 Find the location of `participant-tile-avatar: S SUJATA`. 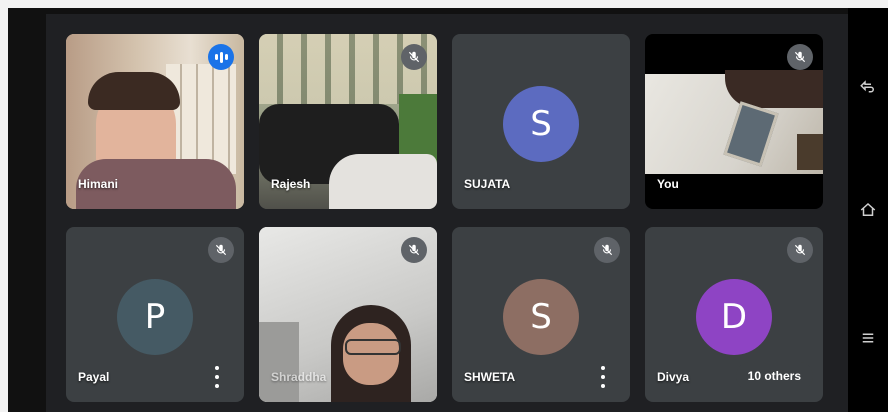

participant-tile-avatar: S SUJATA is located at coordinates (541, 121).